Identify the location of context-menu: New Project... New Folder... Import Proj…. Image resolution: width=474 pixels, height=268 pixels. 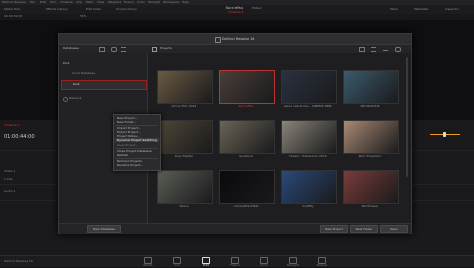
(137, 142).